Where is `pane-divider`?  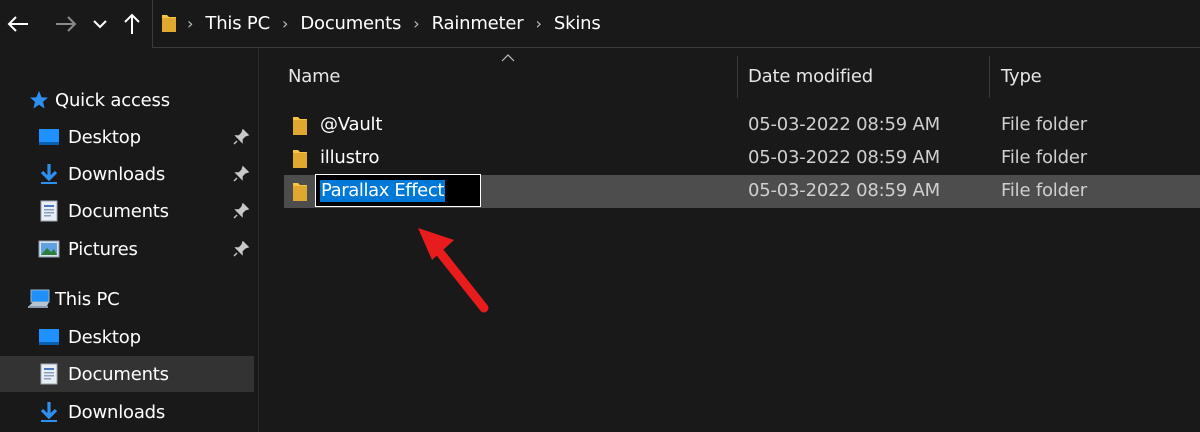 pane-divider is located at coordinates (258, 240).